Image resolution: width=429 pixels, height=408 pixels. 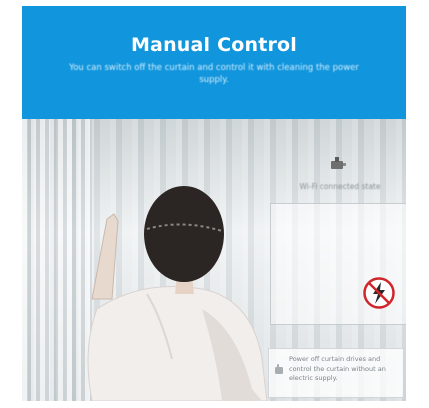 I want to click on hand-icon, so click(x=279, y=369).